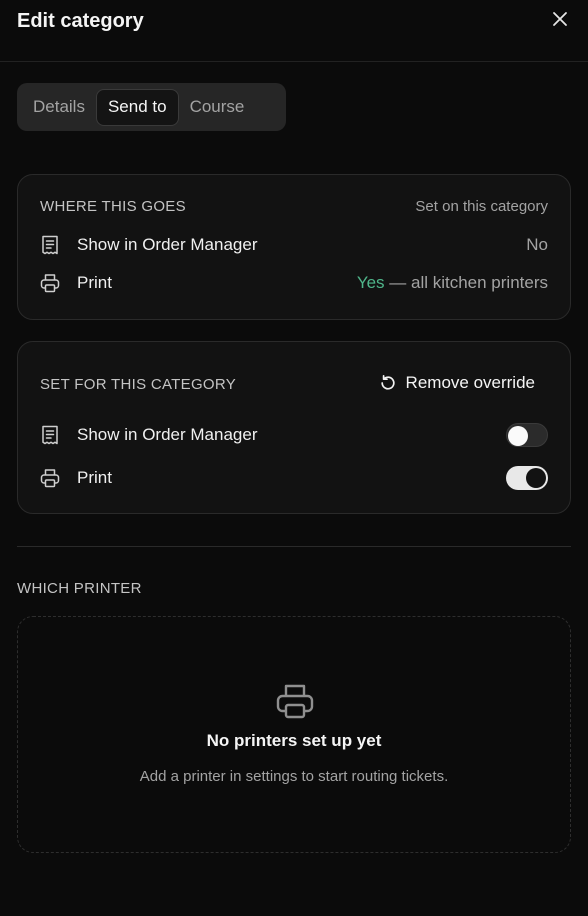 This screenshot has height=916, width=588. Describe the element at coordinates (113, 206) in the screenshot. I see `where-this-goes-label: WHERE THIS GOES` at that location.